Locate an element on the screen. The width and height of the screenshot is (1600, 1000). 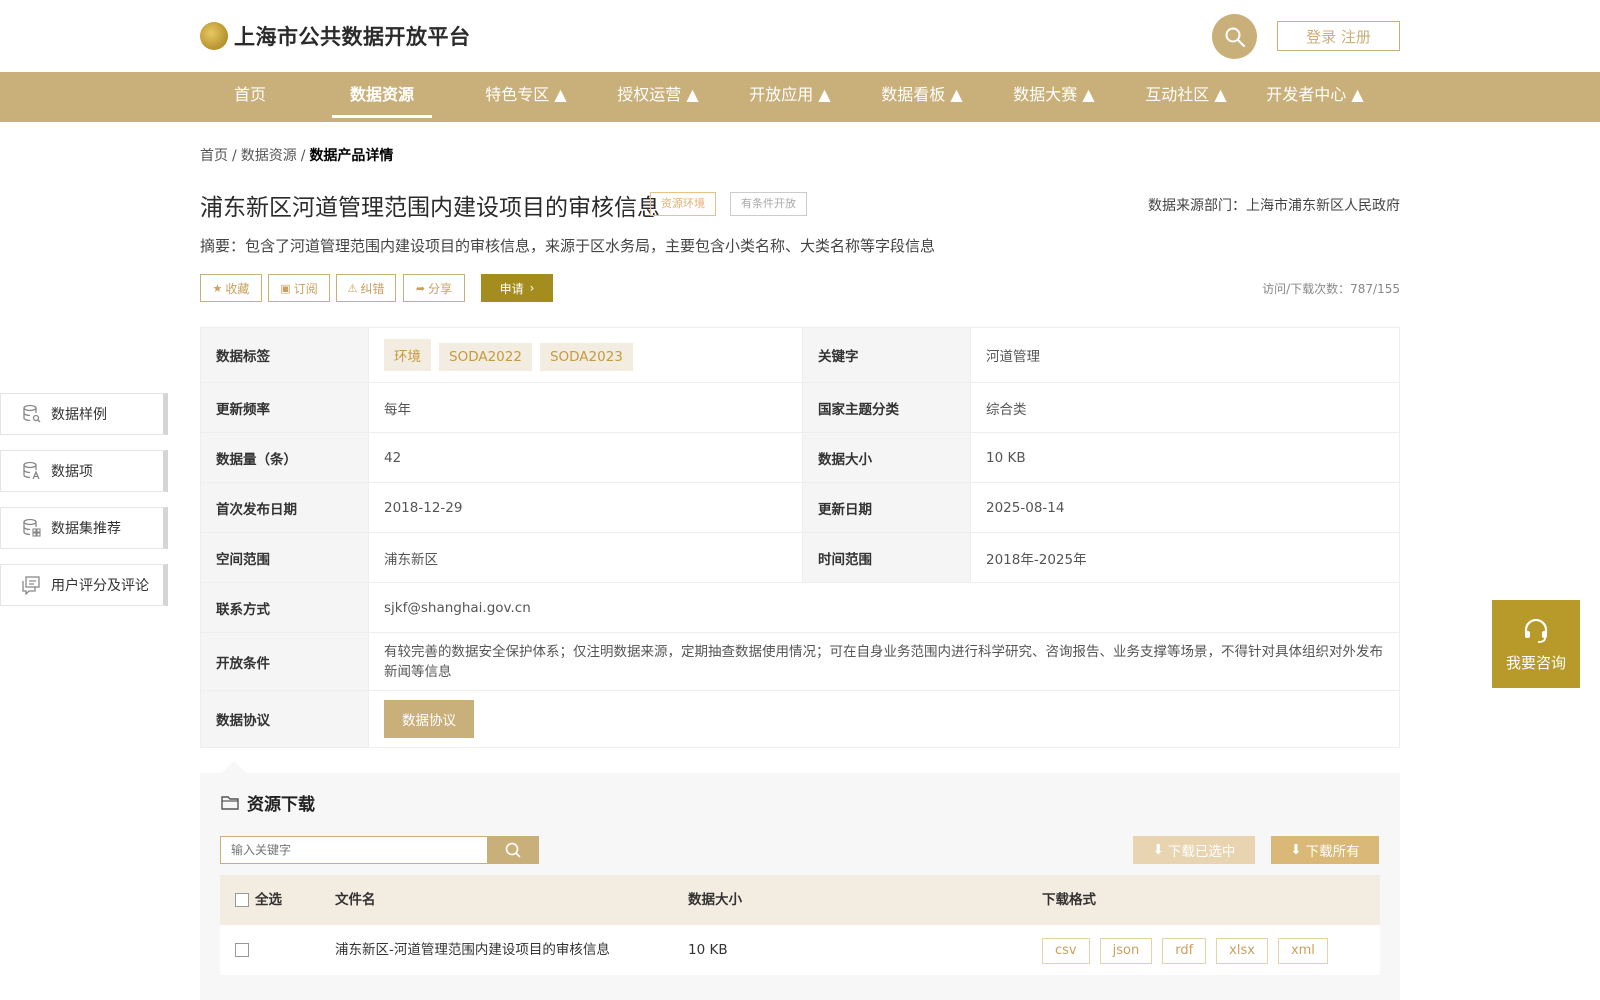
nav-item-developer: 开发者中心 ▲ is located at coordinates (1315, 97).